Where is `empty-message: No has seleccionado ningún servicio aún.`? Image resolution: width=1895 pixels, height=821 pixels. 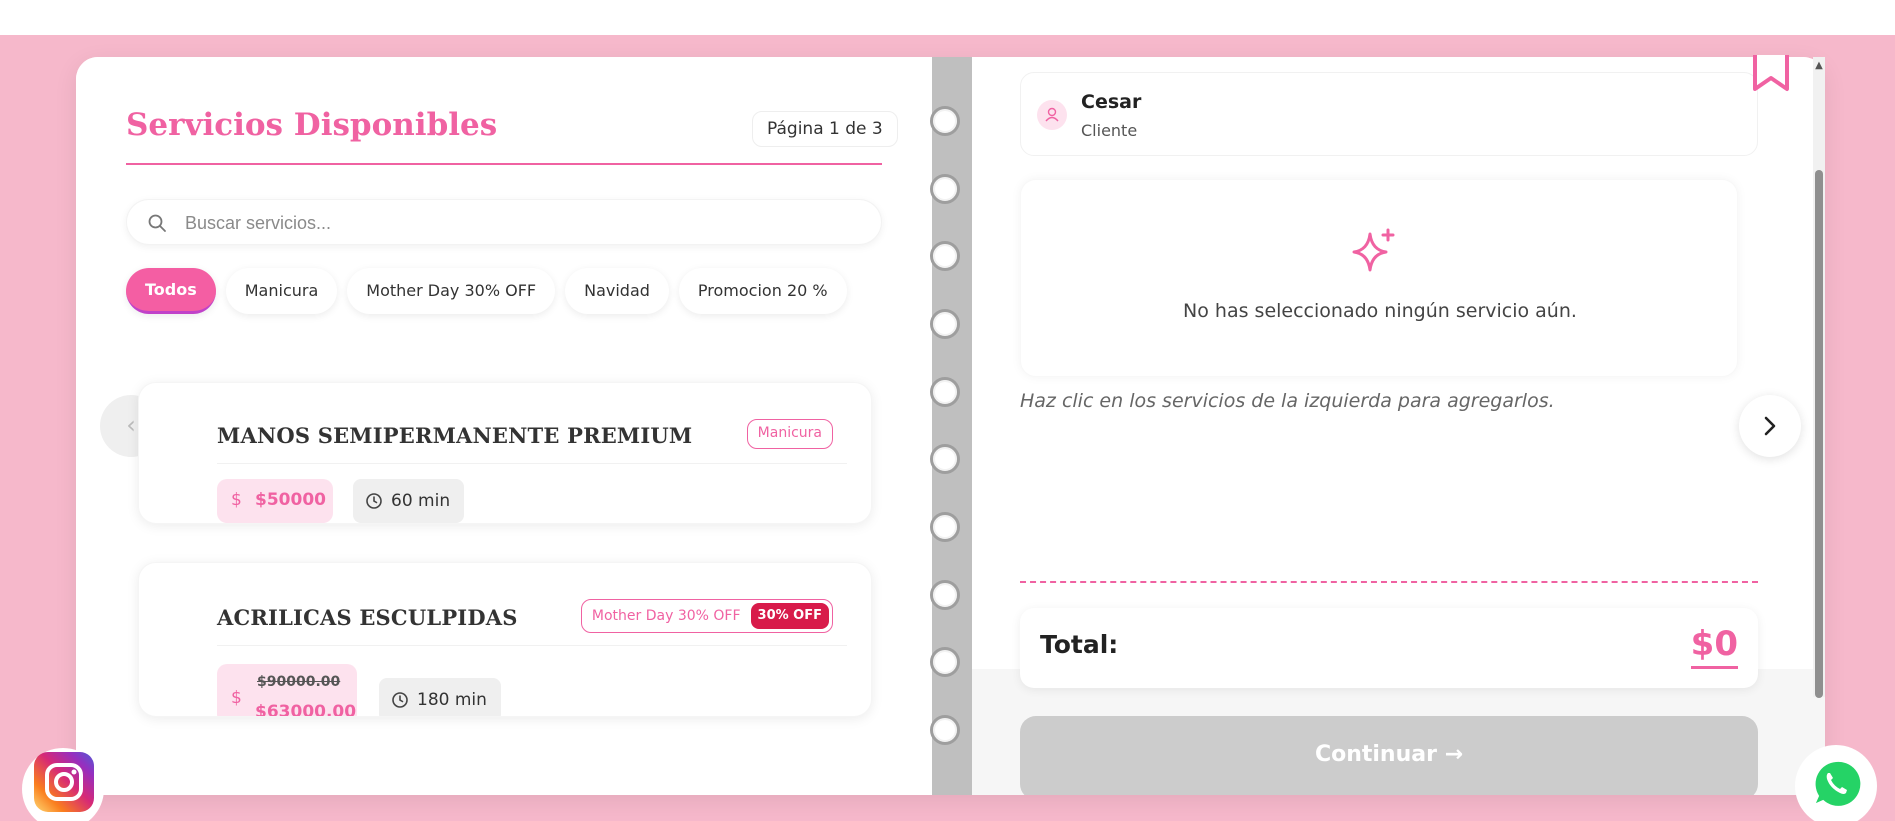 empty-message: No has seleccionado ningún servicio aún. is located at coordinates (1380, 311).